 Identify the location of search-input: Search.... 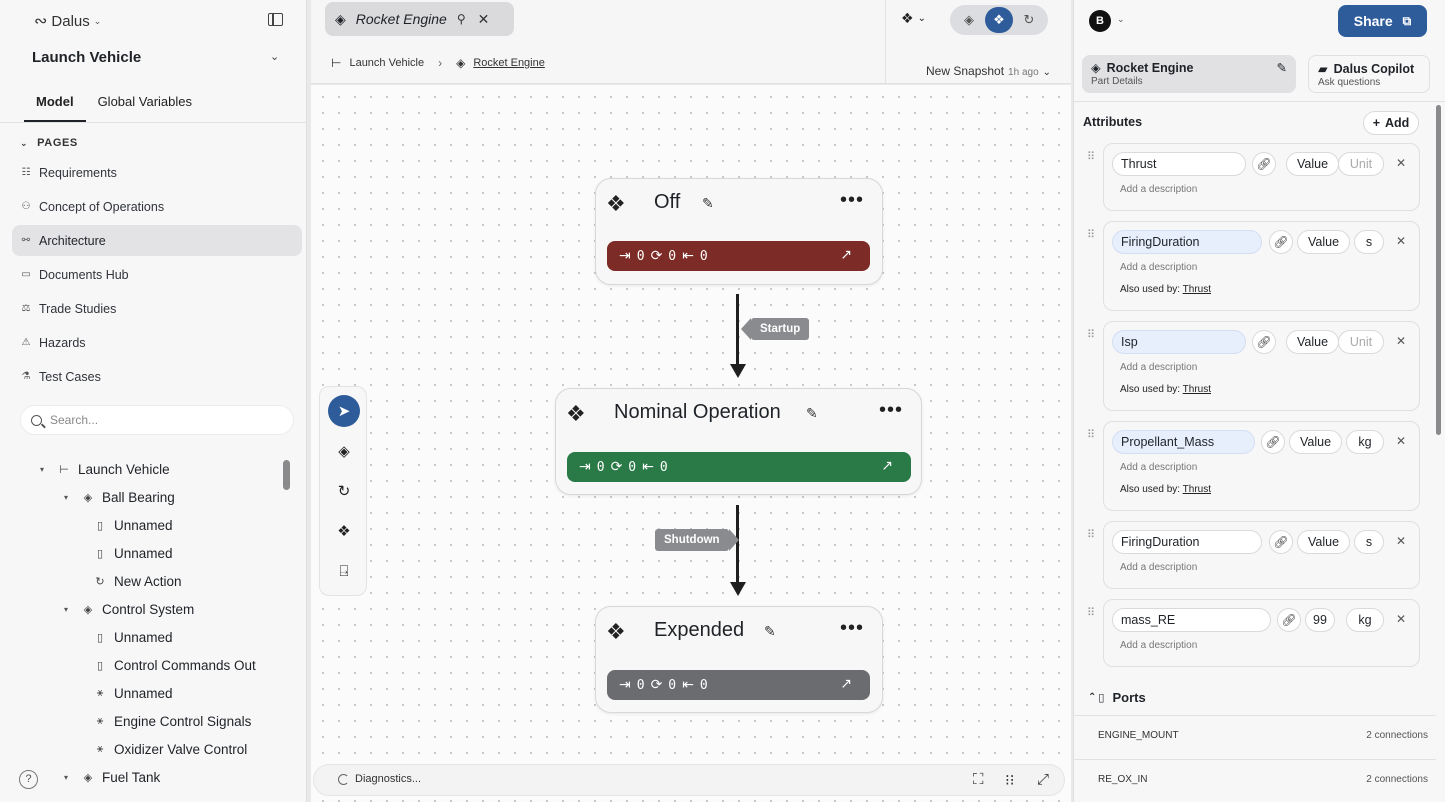
(157, 420).